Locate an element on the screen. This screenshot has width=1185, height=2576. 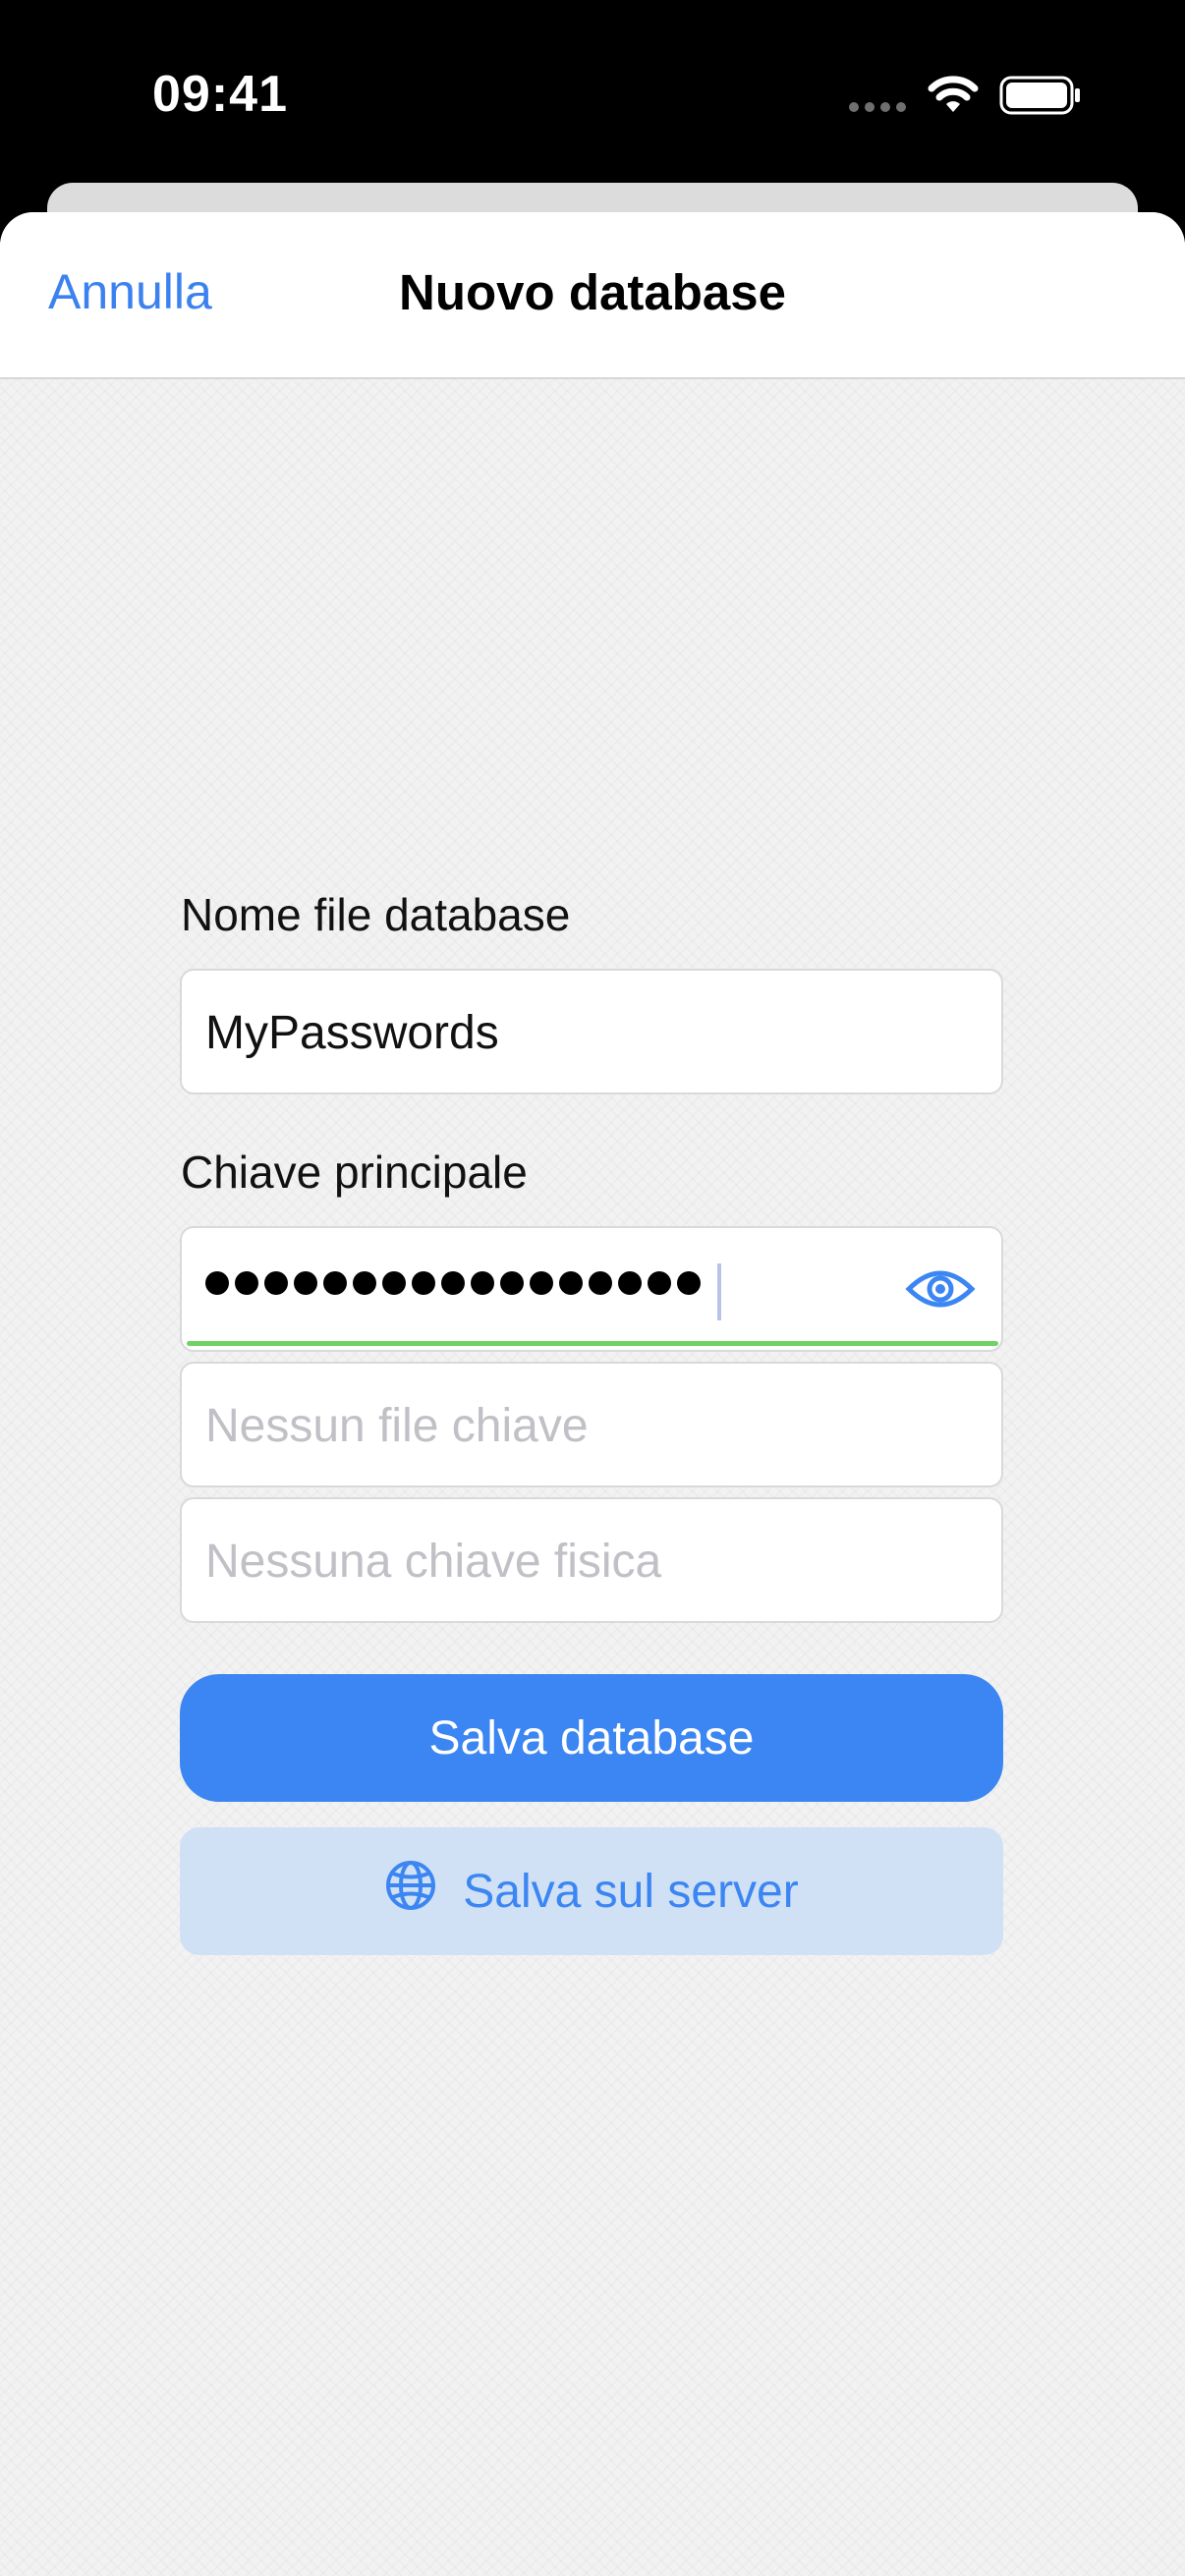
hardware-key-placeholder: Nessuna chiave fisica is located at coordinates (434, 1562).